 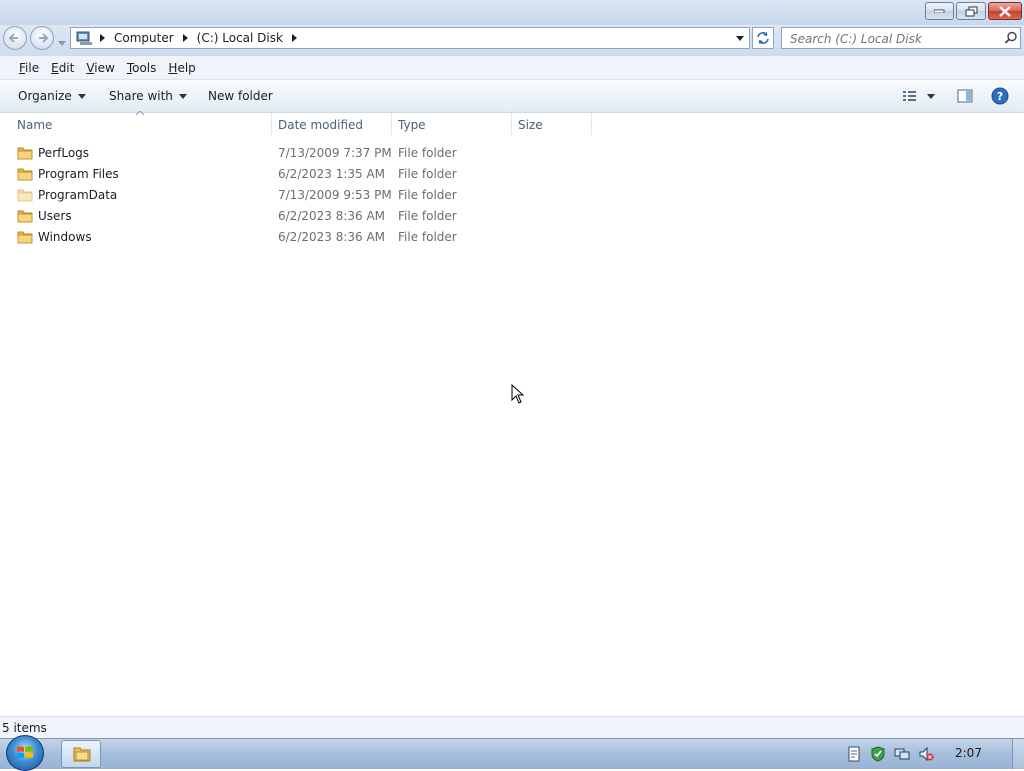 I want to click on address-history-dropdown, so click(x=740, y=38).